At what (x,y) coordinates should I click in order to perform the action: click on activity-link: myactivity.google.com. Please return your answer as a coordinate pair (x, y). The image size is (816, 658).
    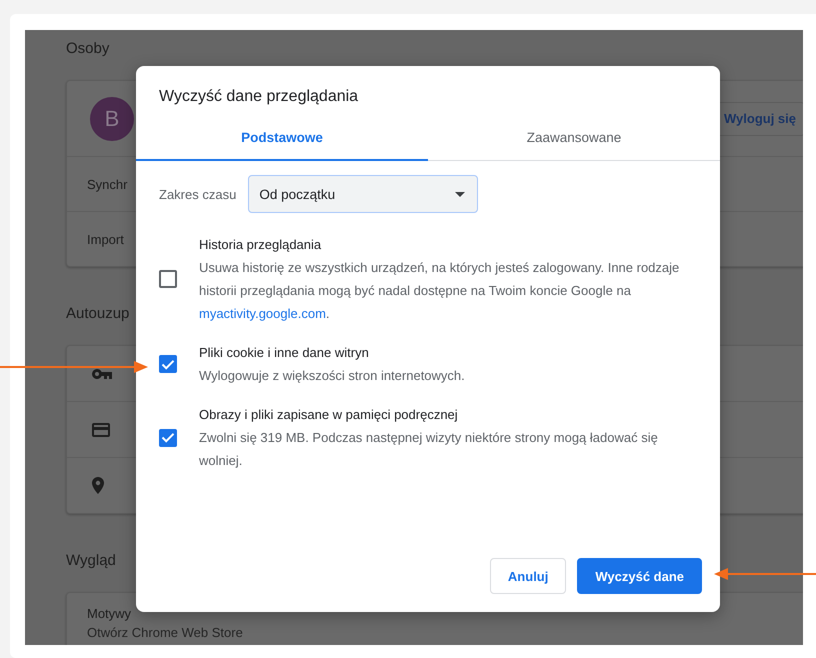
    Looking at the image, I should click on (262, 313).